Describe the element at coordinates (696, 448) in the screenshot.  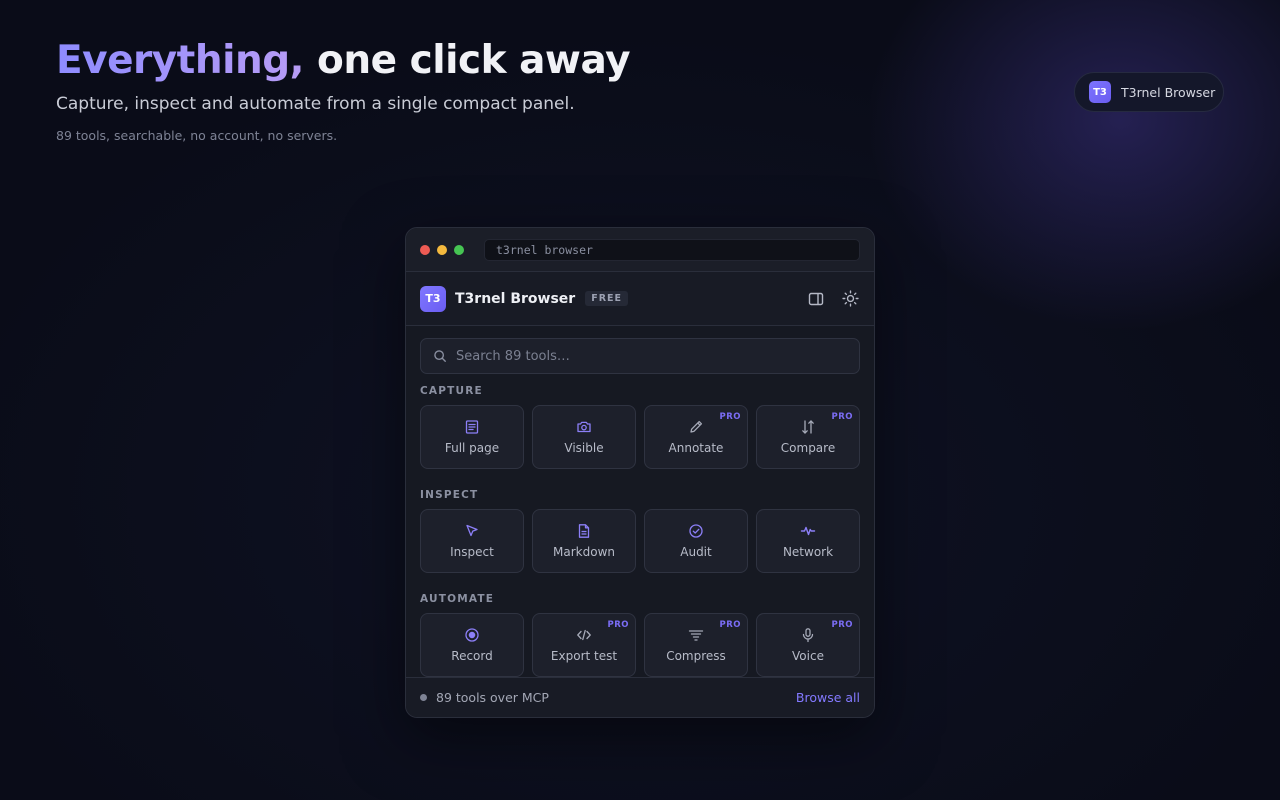
I see `tool-label: Annotate` at that location.